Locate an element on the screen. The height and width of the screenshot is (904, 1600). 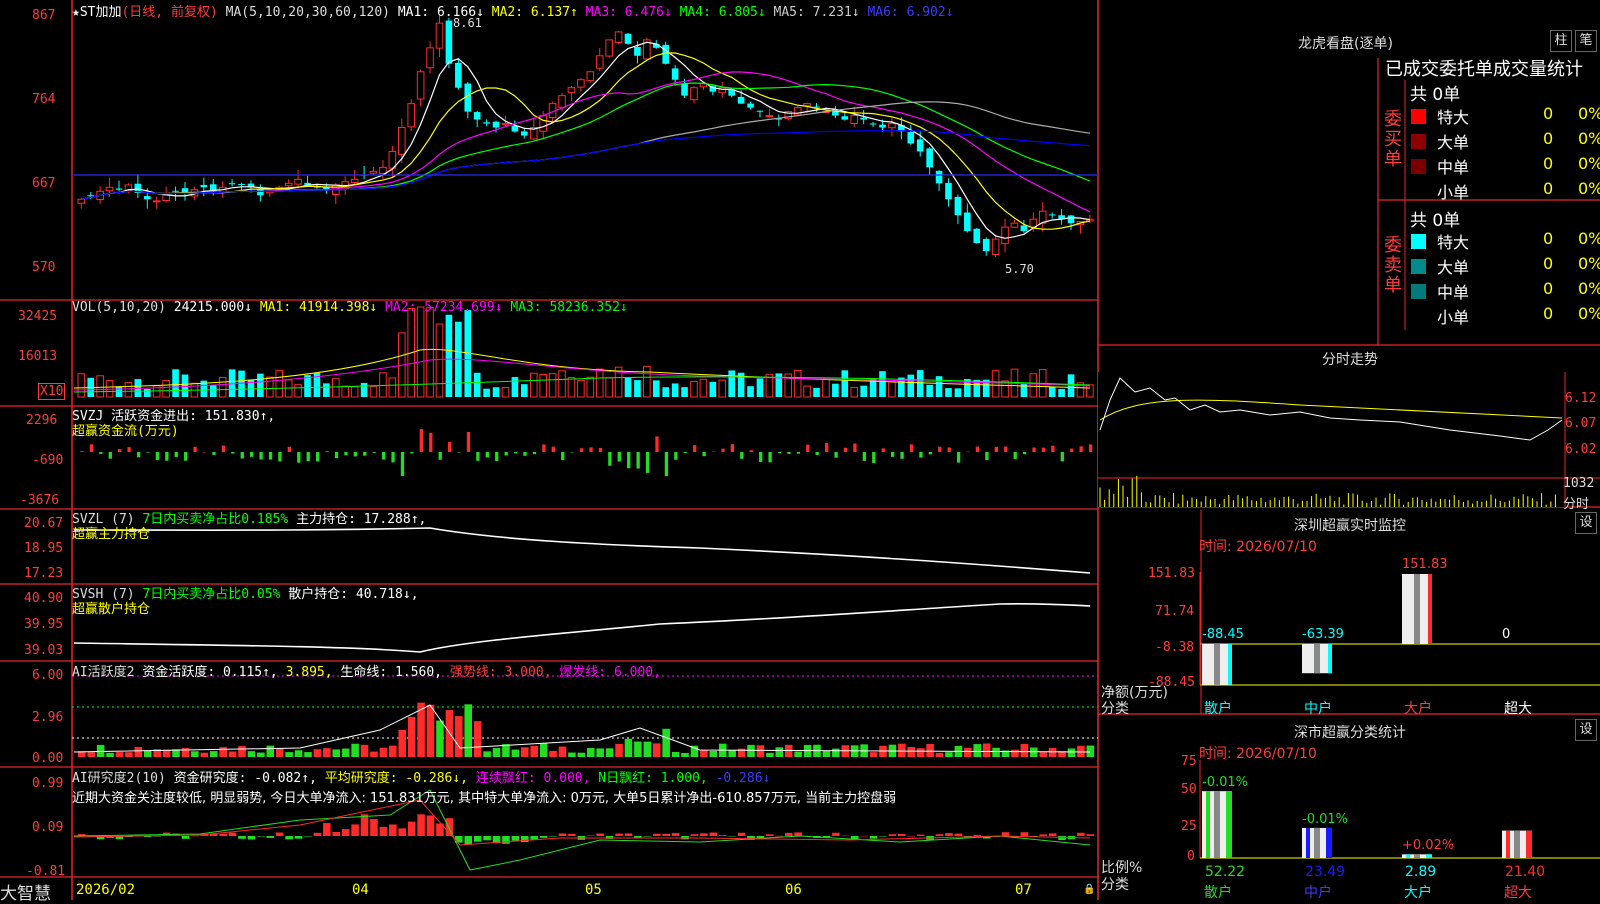
kline-ytick: 764 is located at coordinates (44, 99).